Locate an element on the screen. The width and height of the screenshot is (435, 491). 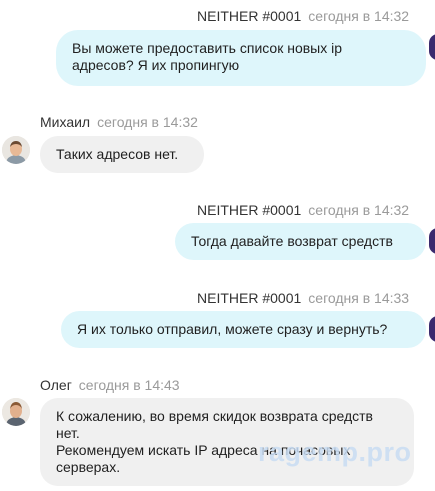
outgoing-message-bubble: Тогда давайте возврат средств is located at coordinates (300, 241).